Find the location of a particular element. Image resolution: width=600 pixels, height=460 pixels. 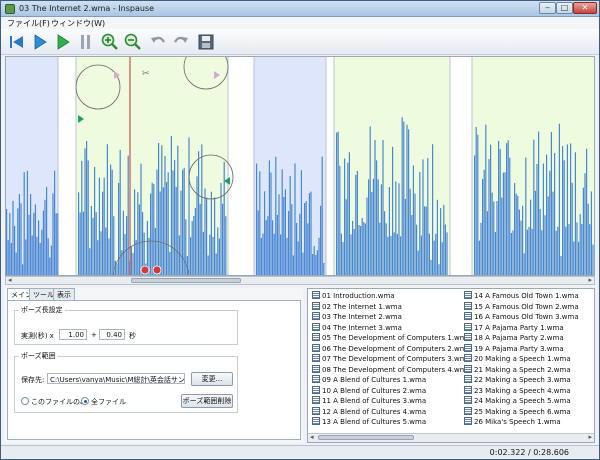

undo-icon is located at coordinates (158, 42).